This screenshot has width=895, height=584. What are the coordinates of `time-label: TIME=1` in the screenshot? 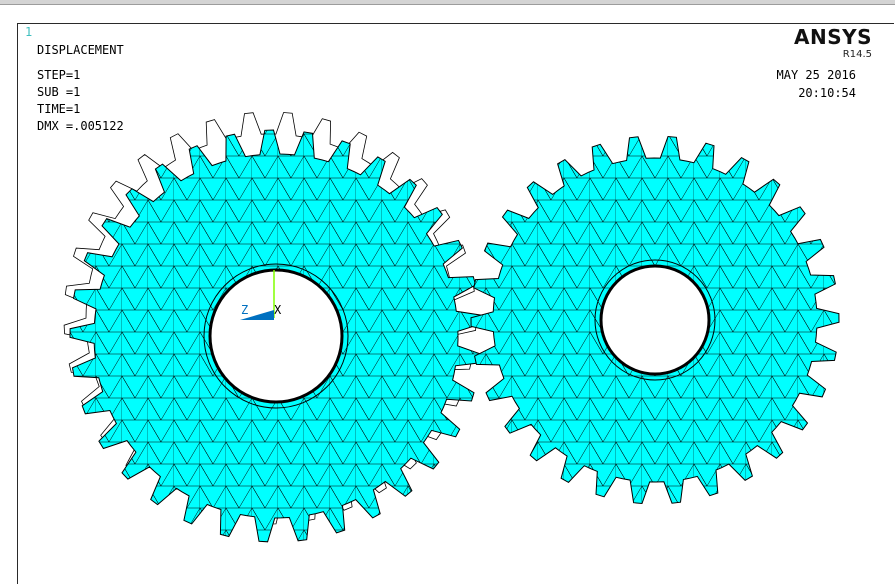 It's located at (59, 109).